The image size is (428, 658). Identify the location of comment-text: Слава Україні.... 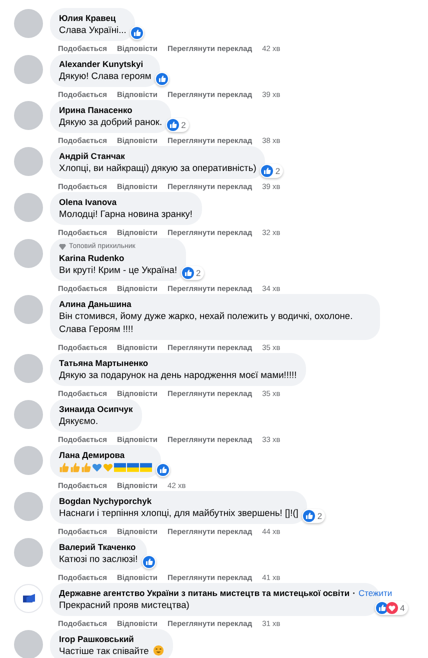
(92, 30).